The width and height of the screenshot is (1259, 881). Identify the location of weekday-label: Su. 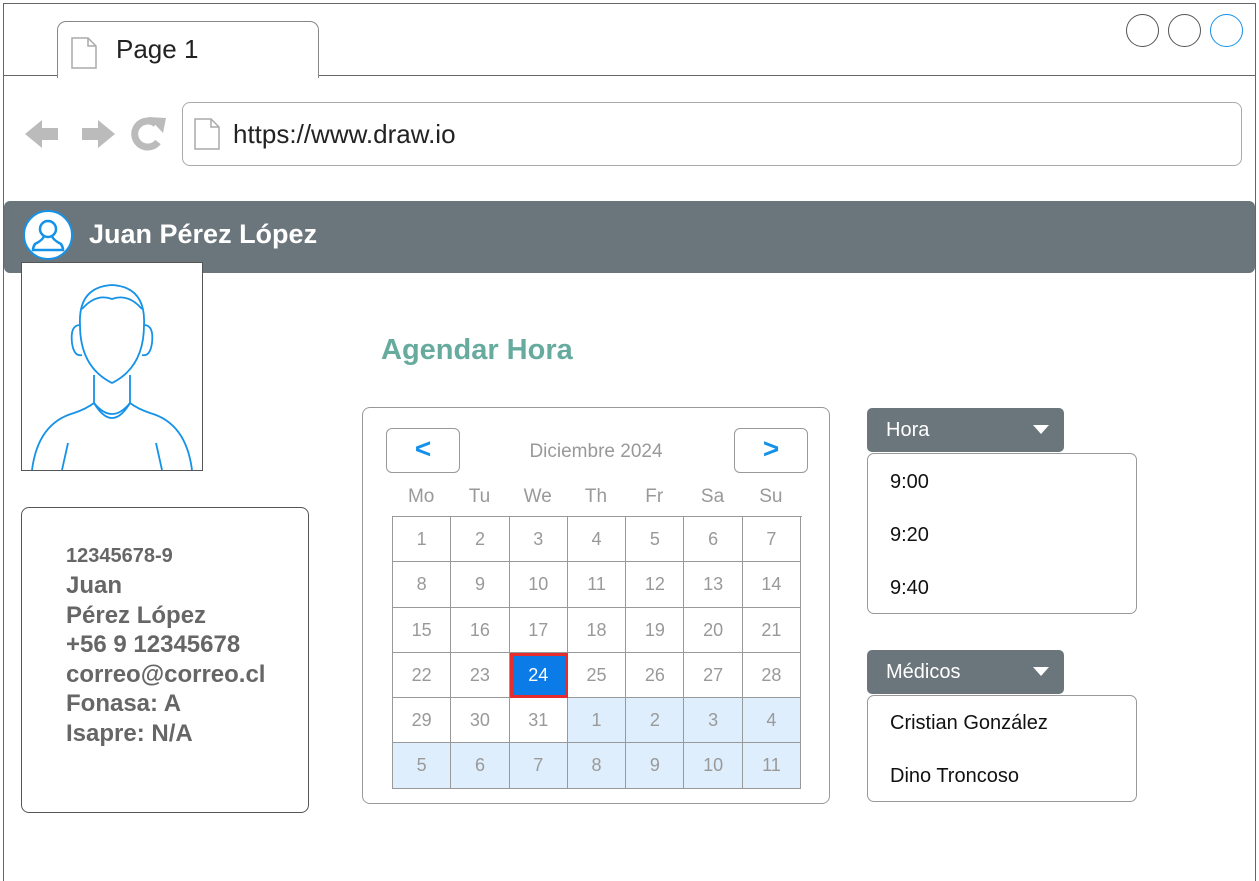
(771, 496).